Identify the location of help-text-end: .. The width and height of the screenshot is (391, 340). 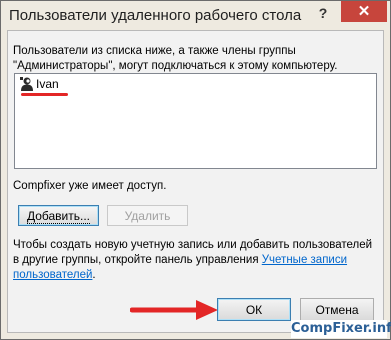
(94, 275).